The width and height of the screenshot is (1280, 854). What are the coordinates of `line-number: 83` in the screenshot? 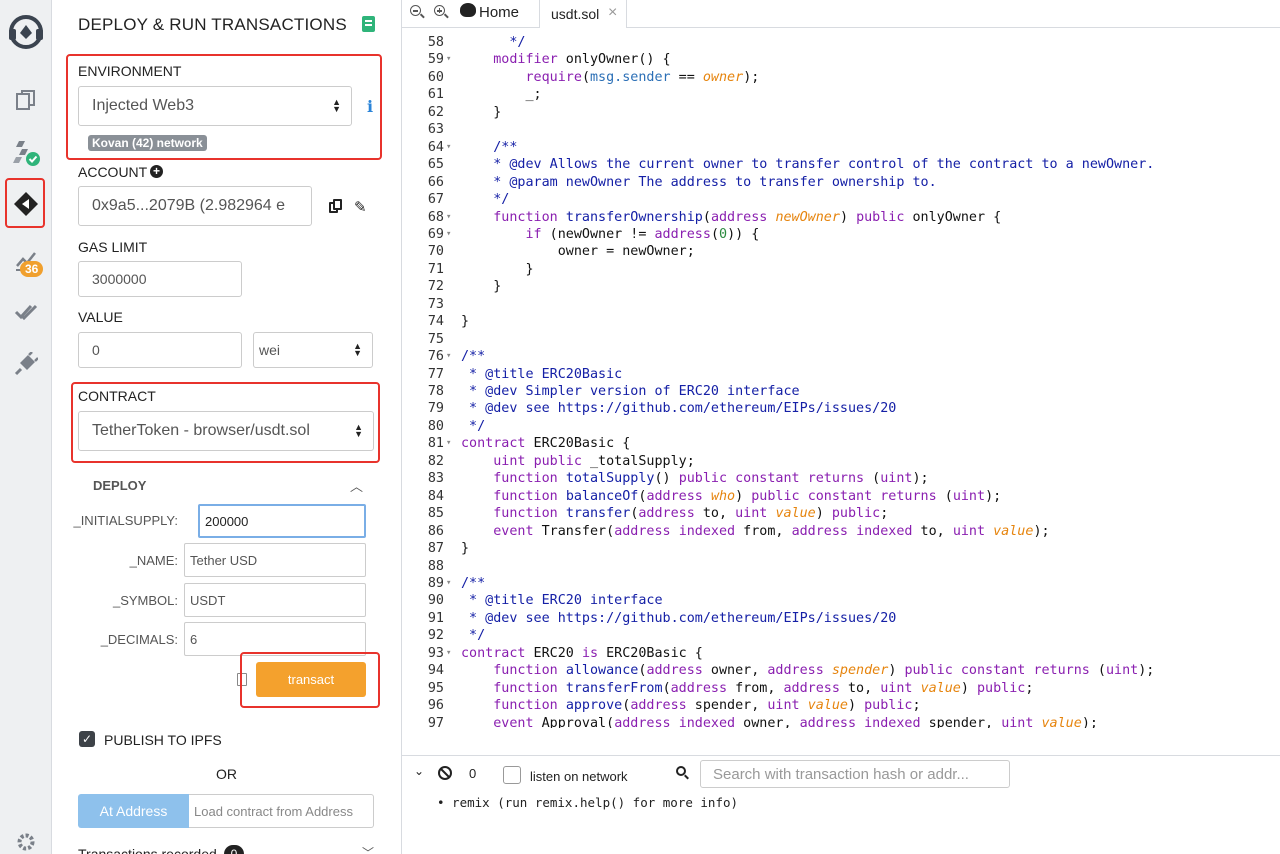 It's located at (435, 479).